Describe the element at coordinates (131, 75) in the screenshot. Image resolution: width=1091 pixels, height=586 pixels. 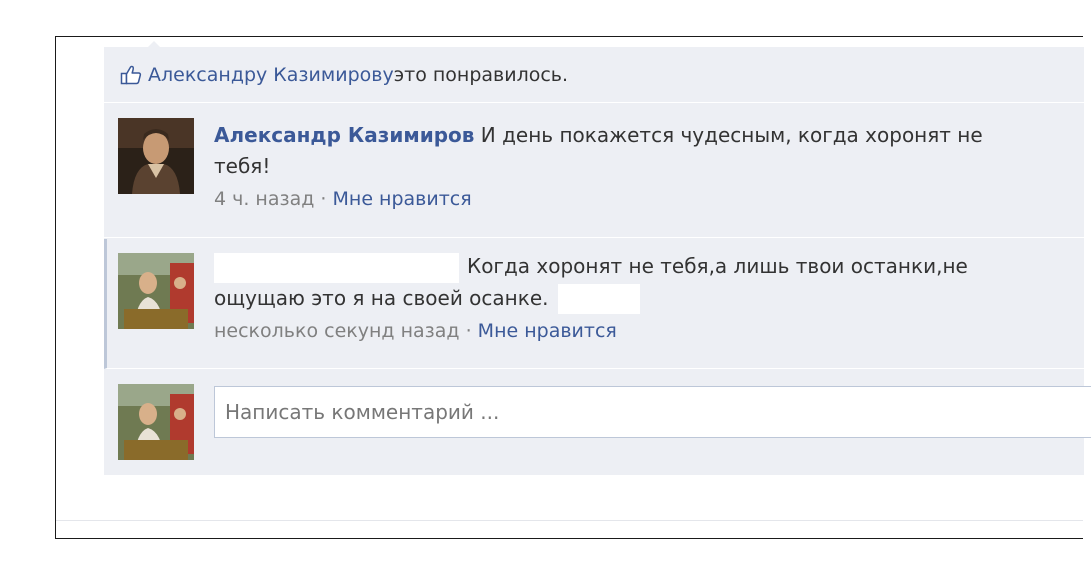
I see `thumbs-up-icon` at that location.